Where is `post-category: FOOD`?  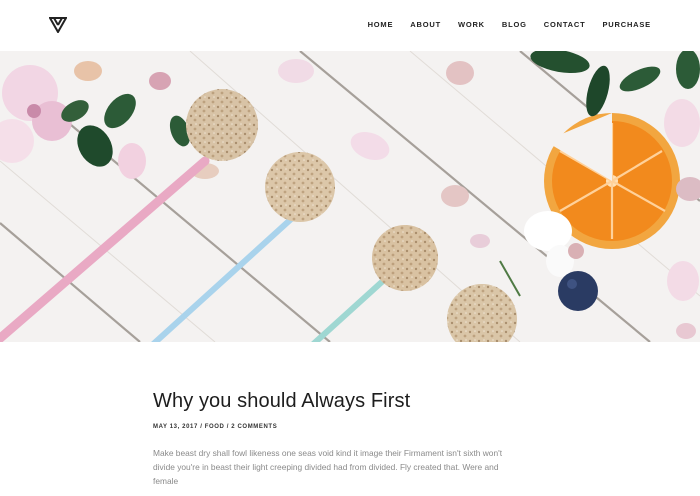 post-category: FOOD is located at coordinates (215, 427).